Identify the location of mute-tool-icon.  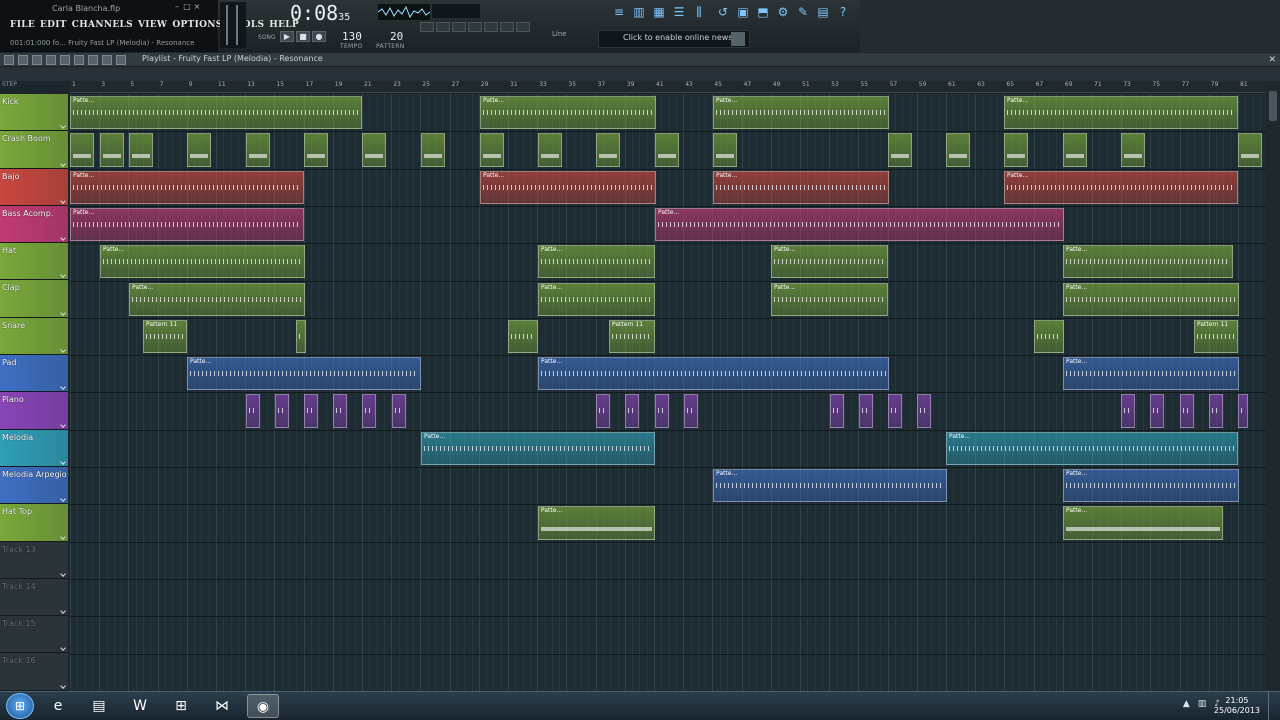
(65, 60).